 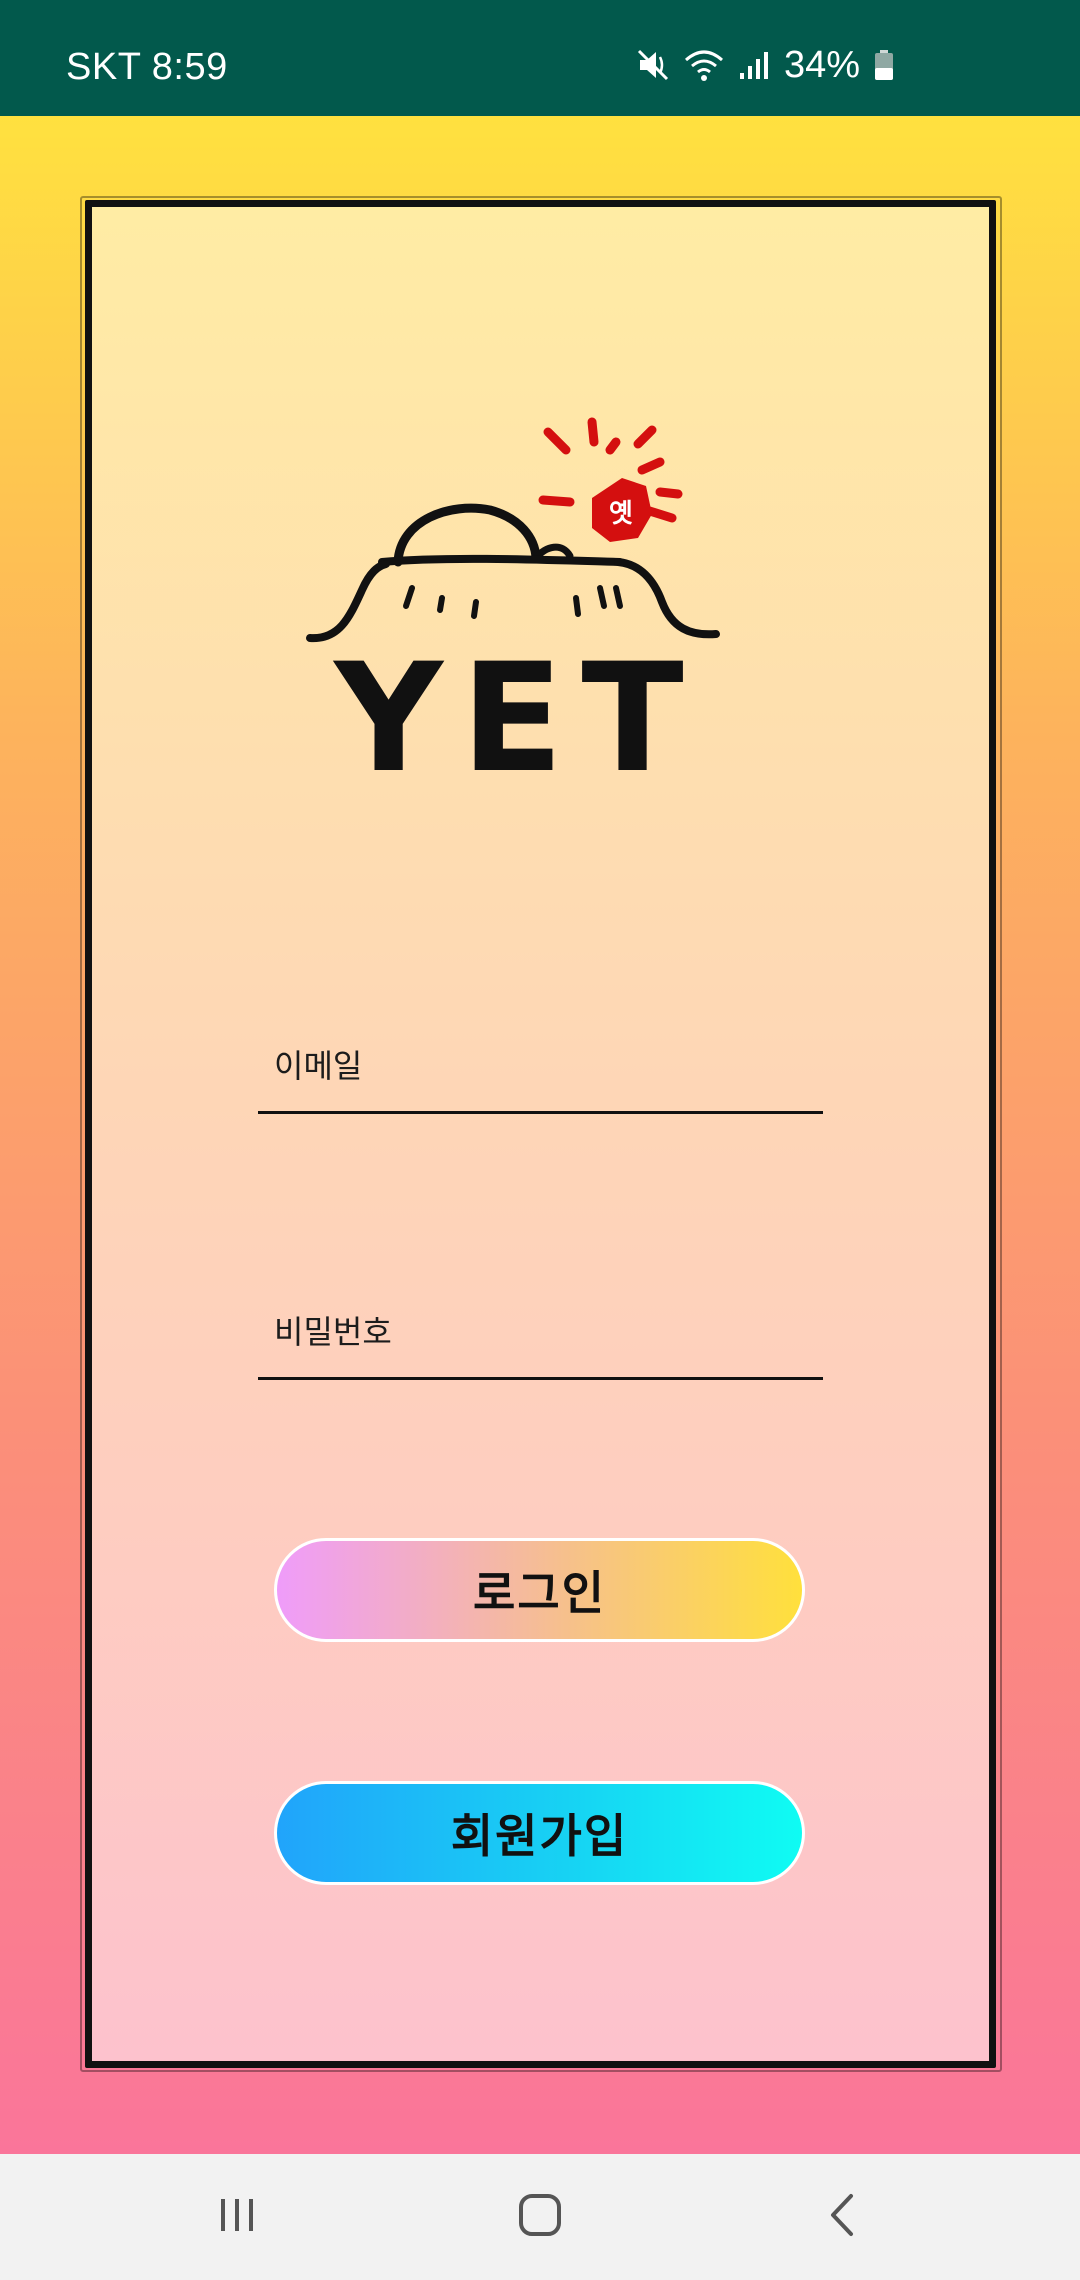 What do you see at coordinates (621, 514) in the screenshot?
I see `logo-stamp-text: 옛` at bounding box center [621, 514].